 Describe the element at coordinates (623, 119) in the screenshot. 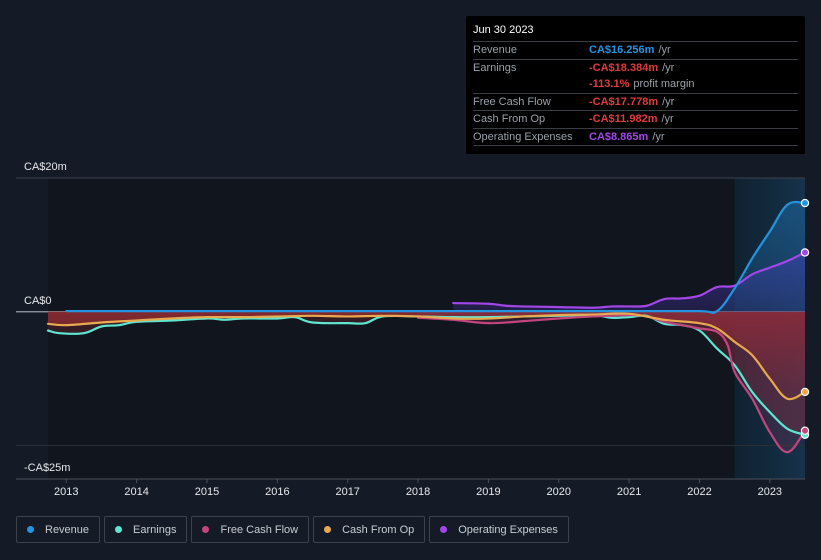

I see `tooltip-value: -CA$11.982m` at that location.